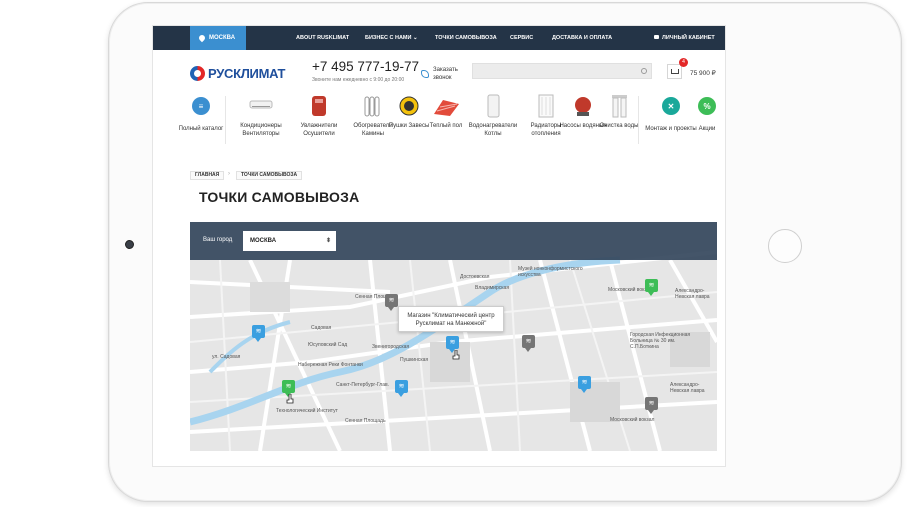  Describe the element at coordinates (365, 421) in the screenshot. I see `map-label: Сенная Площадь` at that location.